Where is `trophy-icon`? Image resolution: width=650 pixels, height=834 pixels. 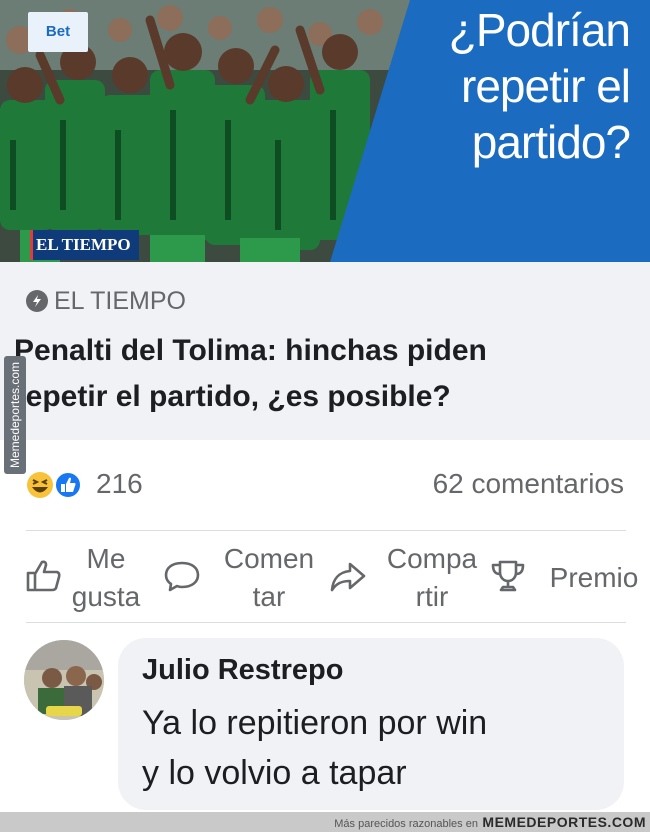 trophy-icon is located at coordinates (508, 576).